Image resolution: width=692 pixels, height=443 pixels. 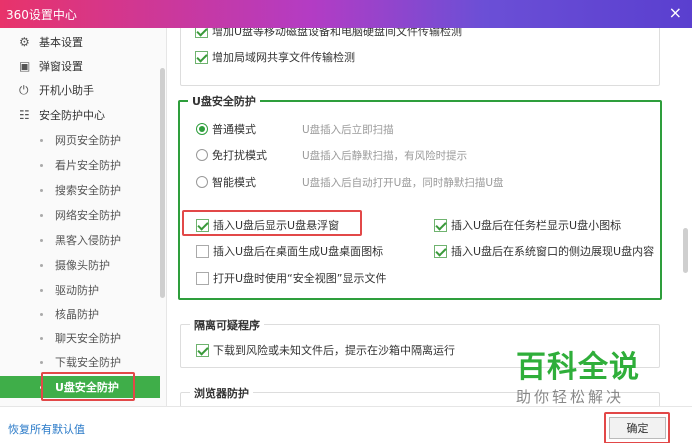 I want to click on sidebar-item-label: U盘安全防护, so click(x=87, y=387).